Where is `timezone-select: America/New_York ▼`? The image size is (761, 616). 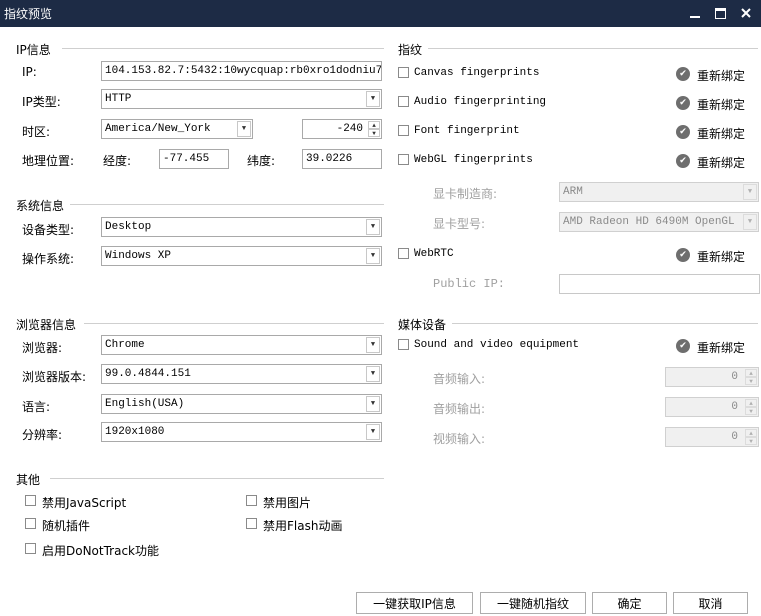 timezone-select: America/New_York ▼ is located at coordinates (177, 129).